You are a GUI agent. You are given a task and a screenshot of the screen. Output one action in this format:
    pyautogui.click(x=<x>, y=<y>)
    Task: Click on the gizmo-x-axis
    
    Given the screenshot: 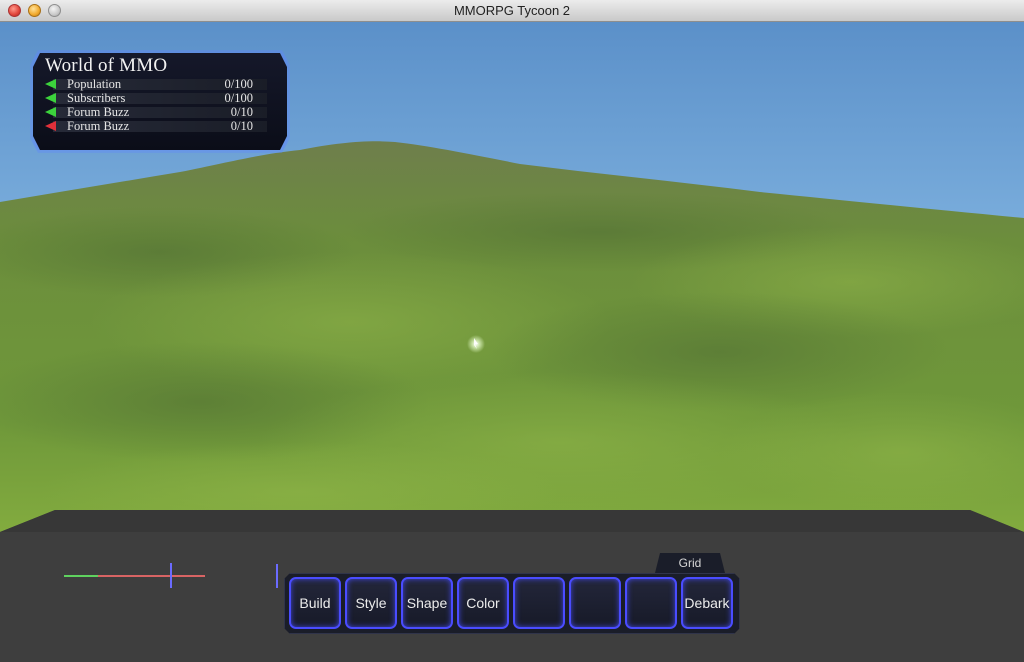 What is the action you would take?
    pyautogui.click(x=81, y=576)
    